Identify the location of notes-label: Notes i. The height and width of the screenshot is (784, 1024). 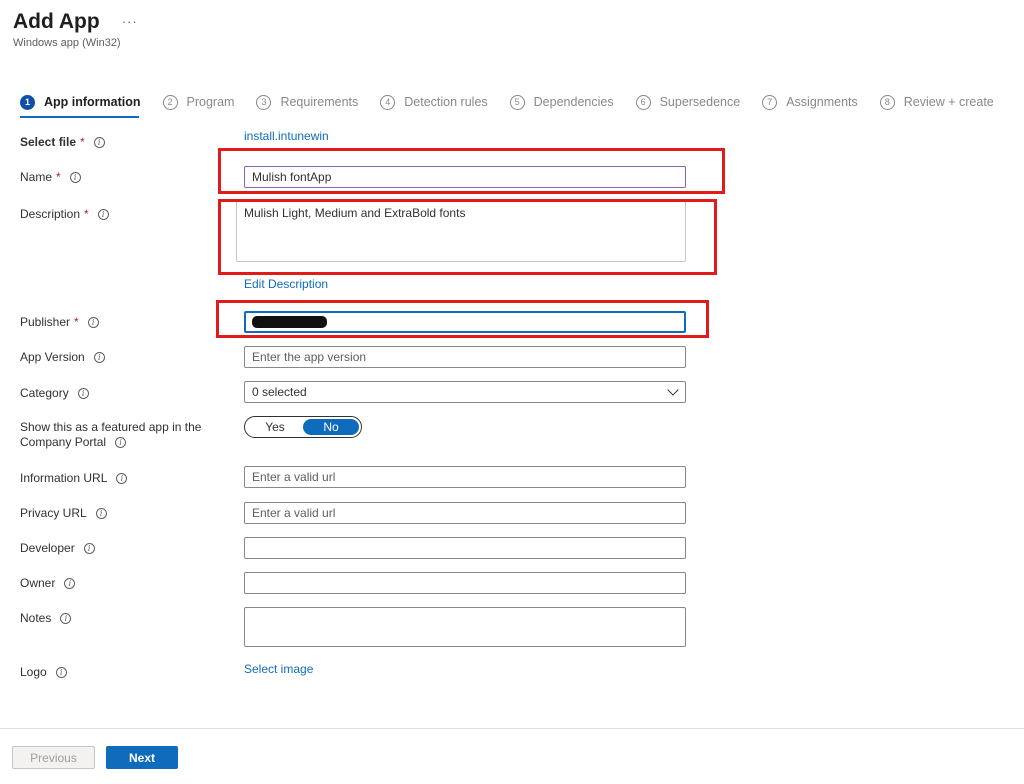
(46, 618).